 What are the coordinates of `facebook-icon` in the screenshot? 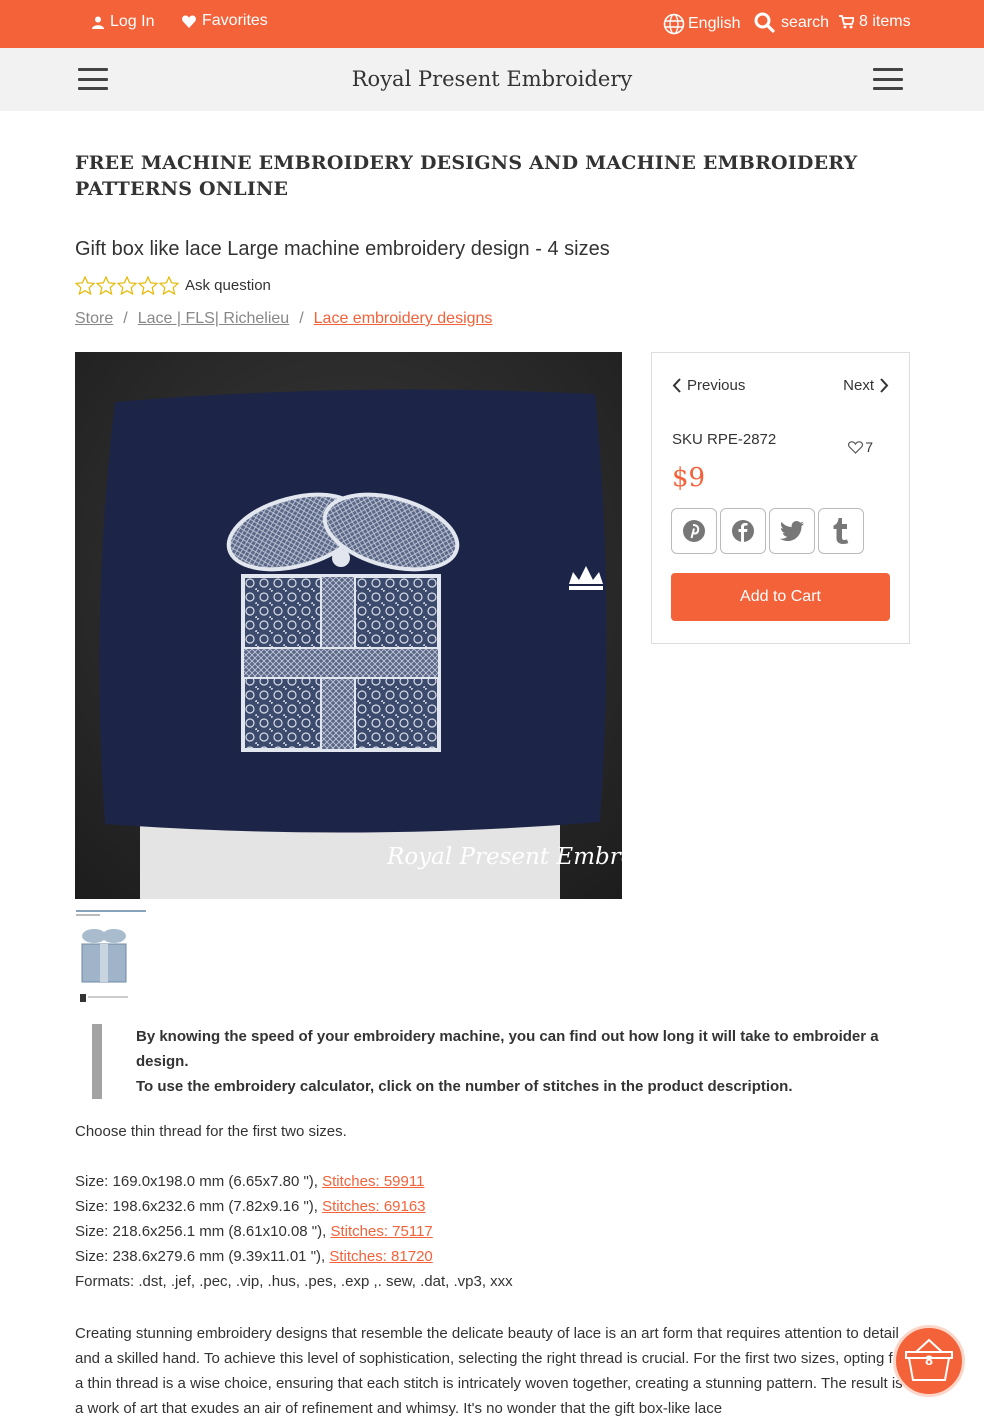 It's located at (743, 531).